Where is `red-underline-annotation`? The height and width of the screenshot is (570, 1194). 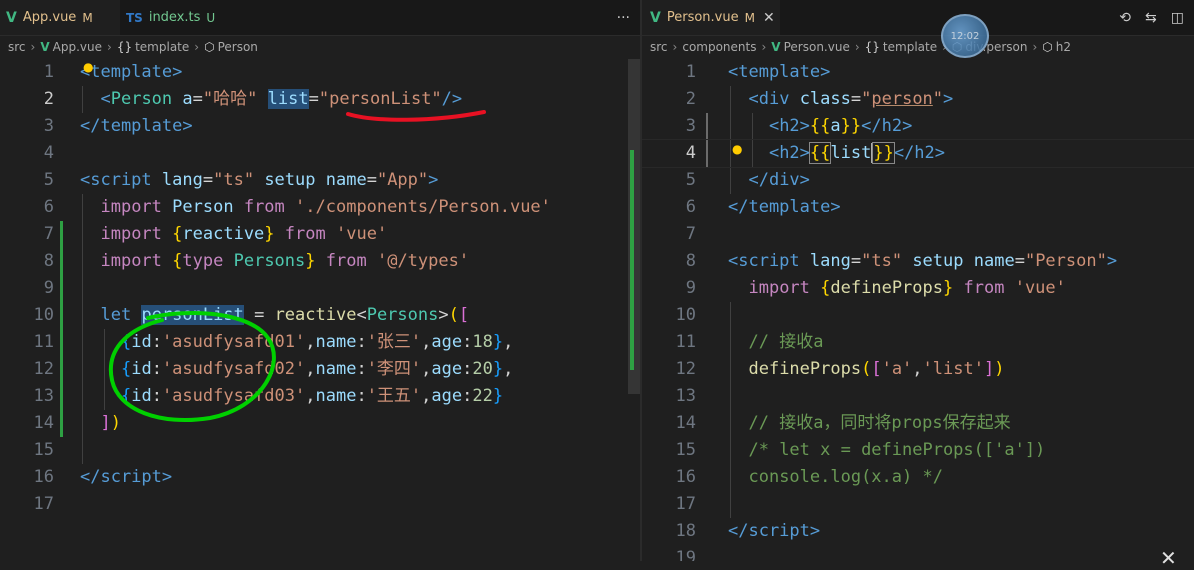
red-underline-annotation is located at coordinates (416, 116).